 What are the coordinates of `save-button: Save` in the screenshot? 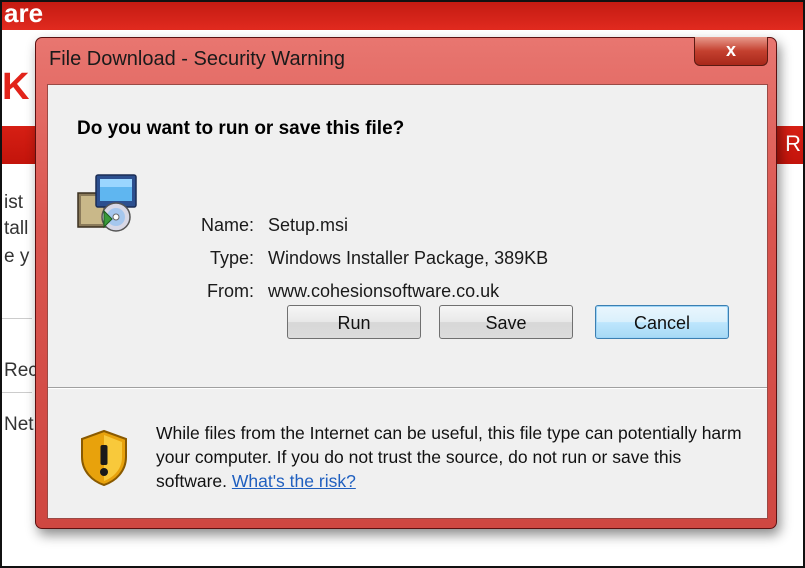 It's located at (506, 322).